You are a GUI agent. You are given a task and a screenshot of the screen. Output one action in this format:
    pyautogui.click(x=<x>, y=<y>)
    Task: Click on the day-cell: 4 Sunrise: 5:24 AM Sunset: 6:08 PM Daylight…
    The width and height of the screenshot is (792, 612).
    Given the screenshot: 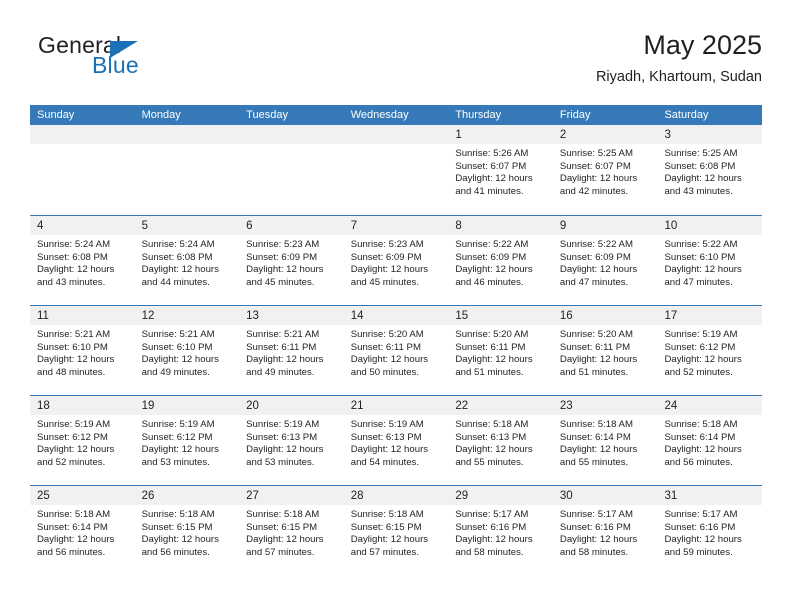 What is the action you would take?
    pyautogui.click(x=82, y=260)
    